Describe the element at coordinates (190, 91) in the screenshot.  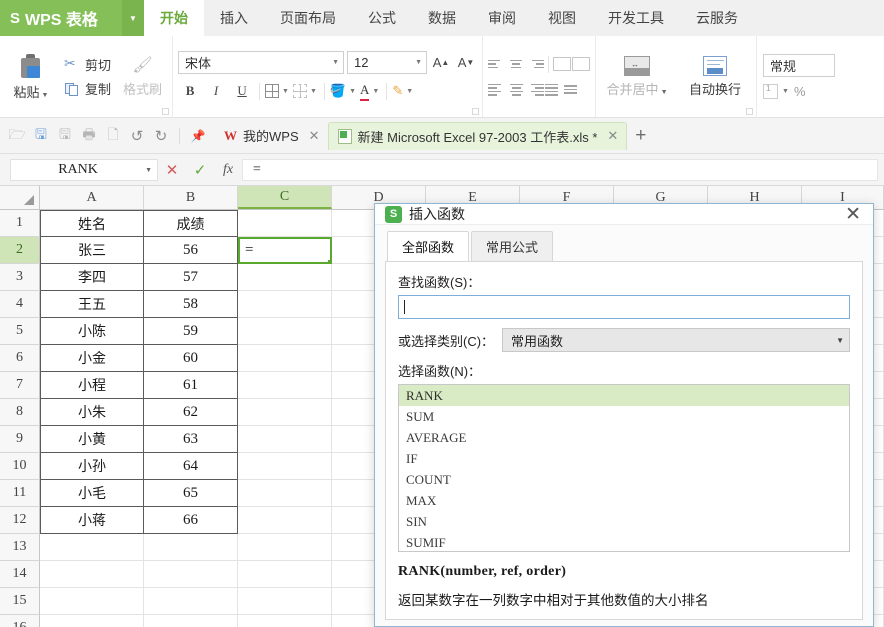
I see `bold-button: B` at that location.